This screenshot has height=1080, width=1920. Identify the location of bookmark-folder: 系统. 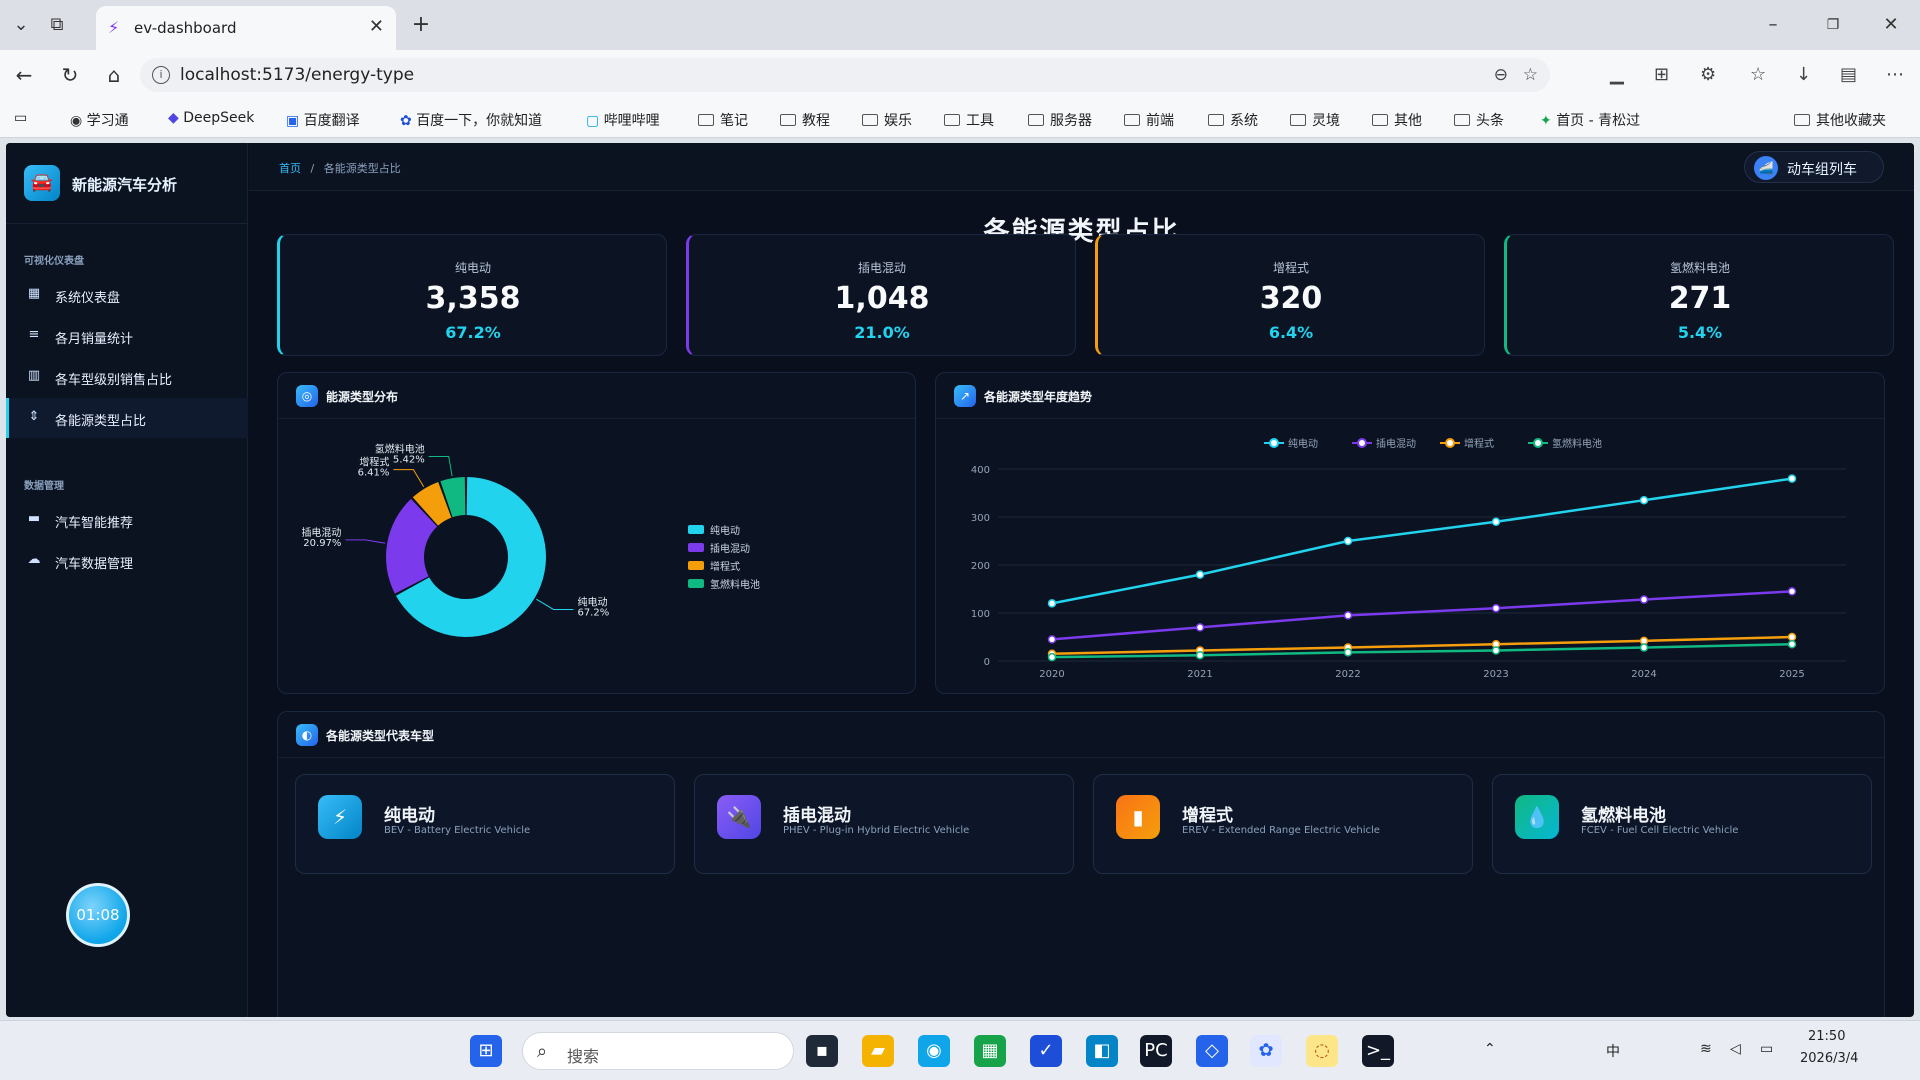
(1233, 120).